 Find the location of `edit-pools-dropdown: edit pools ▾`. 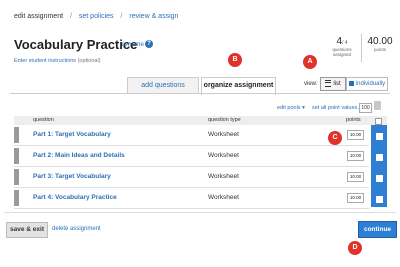

edit-pools-dropdown: edit pools ▾ is located at coordinates (291, 108).